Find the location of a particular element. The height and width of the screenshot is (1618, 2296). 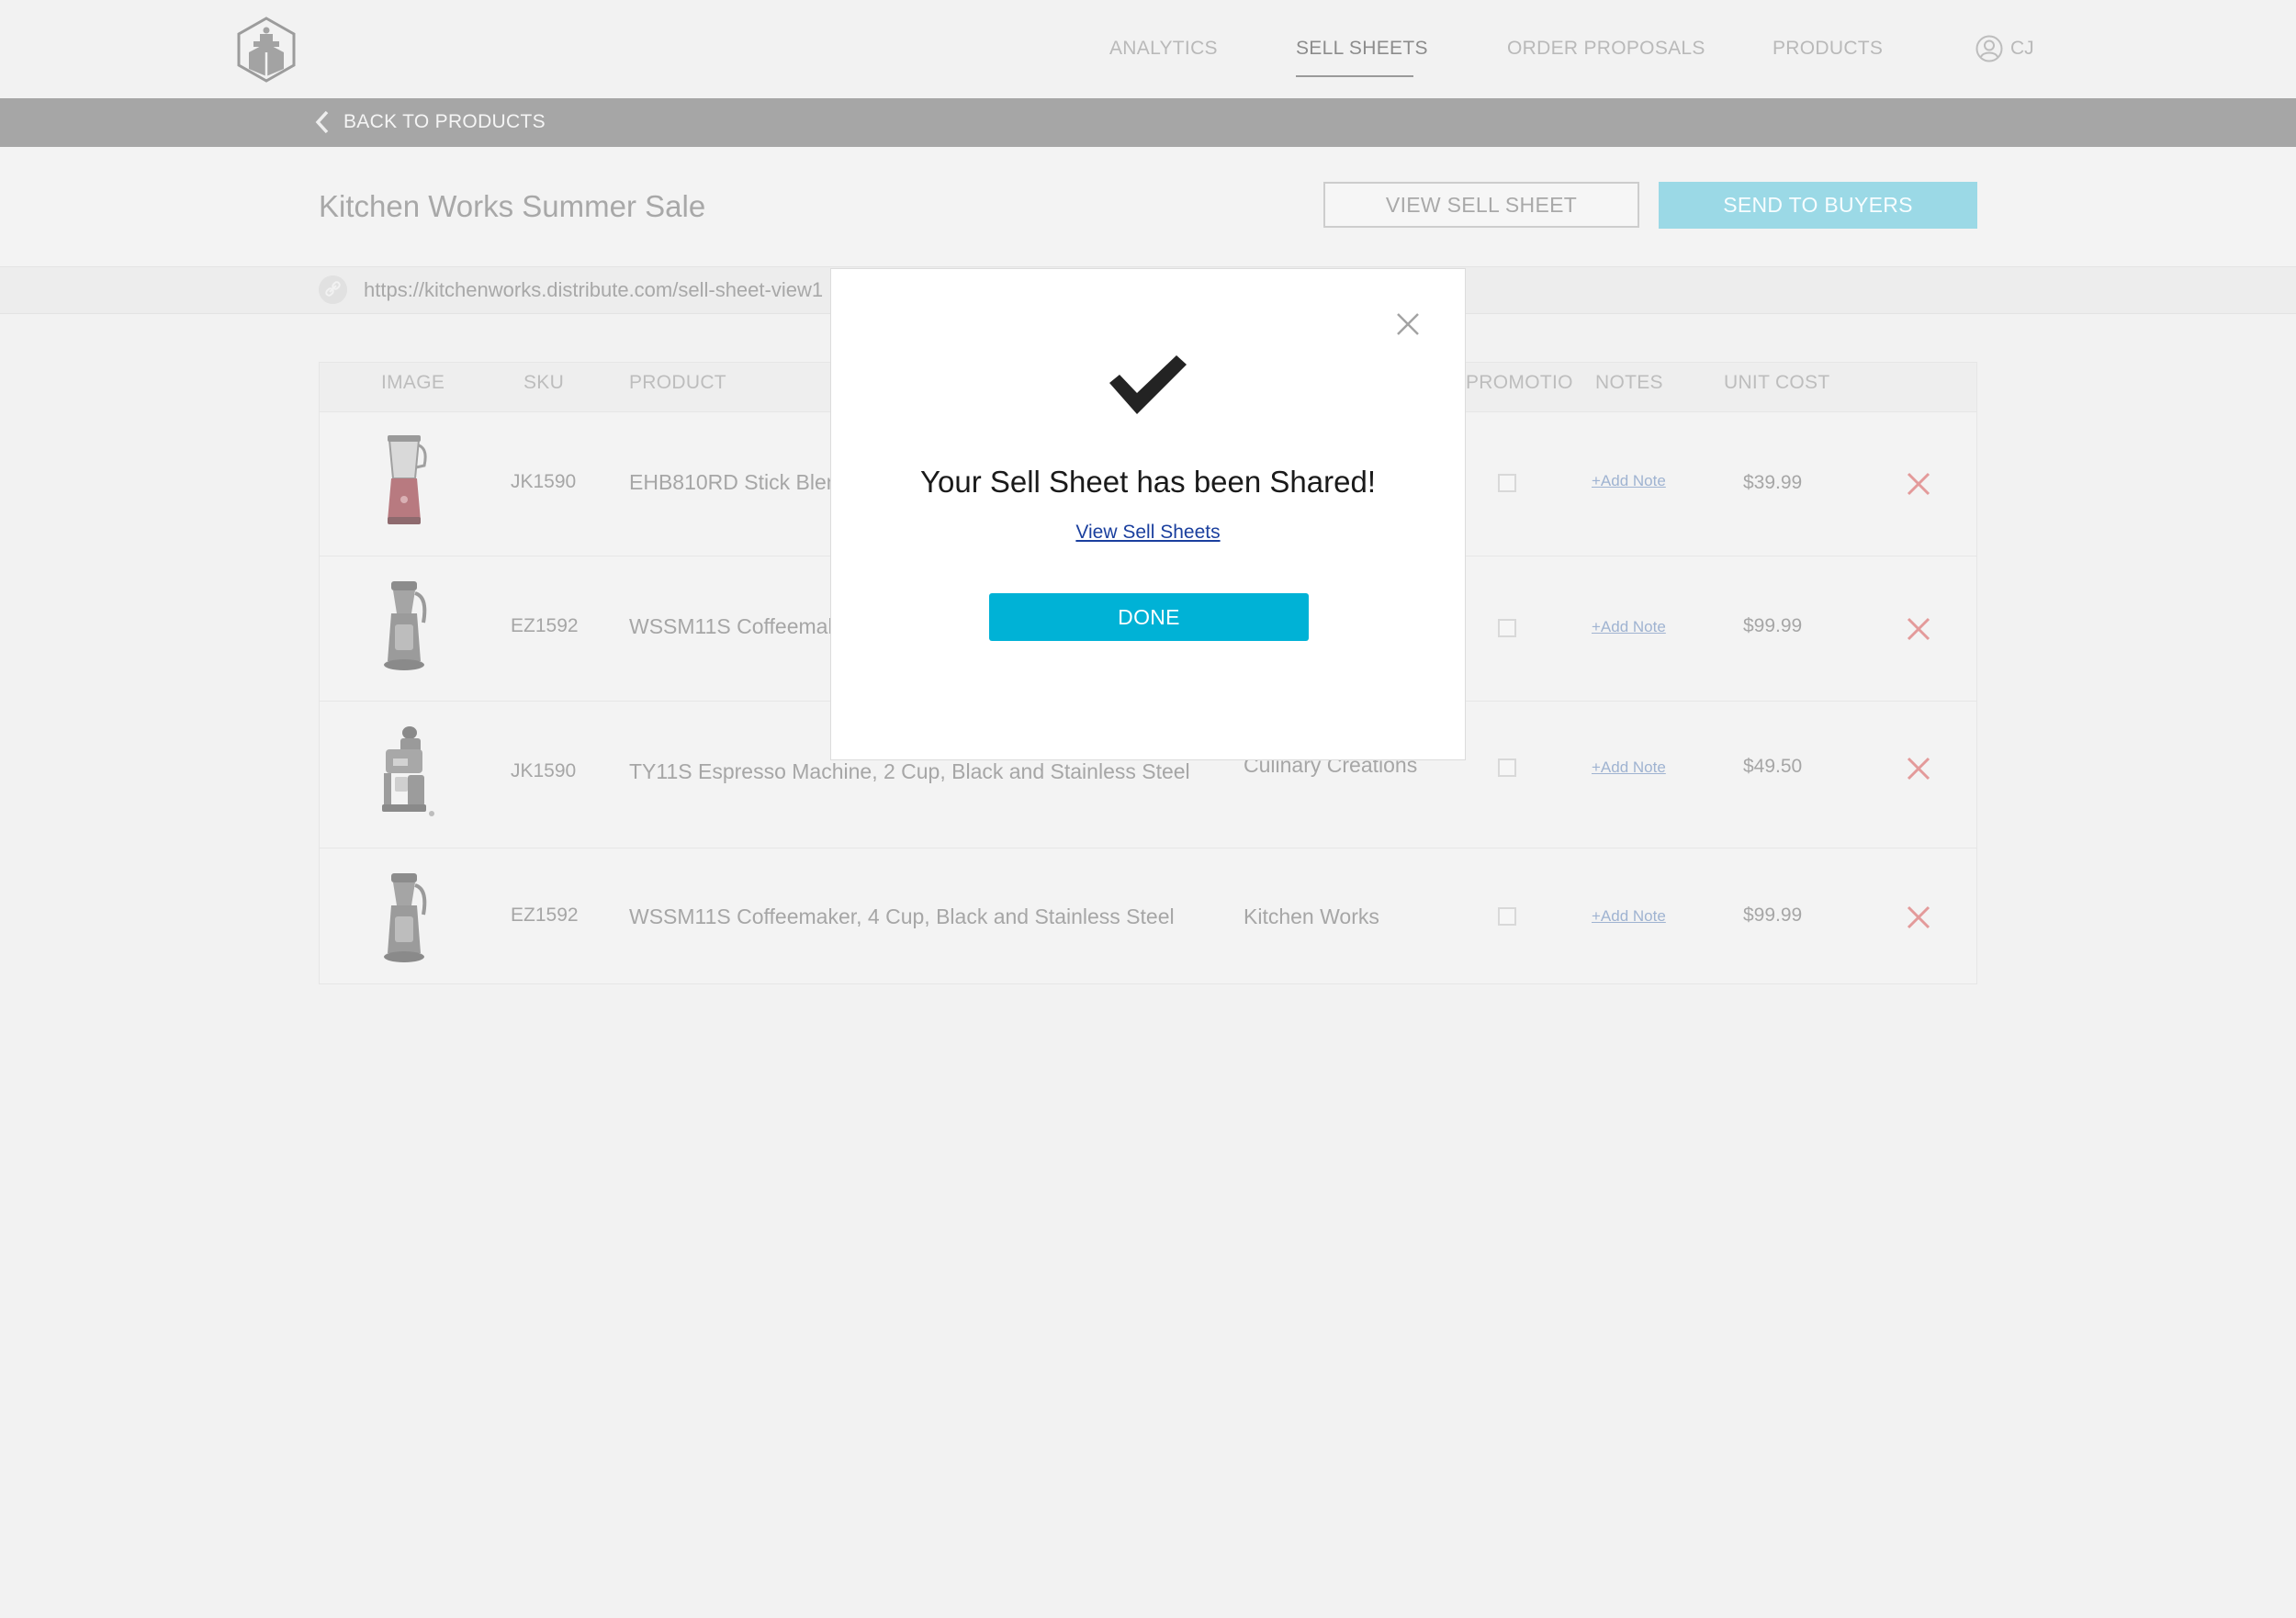

active-nav-underline is located at coordinates (1355, 76).